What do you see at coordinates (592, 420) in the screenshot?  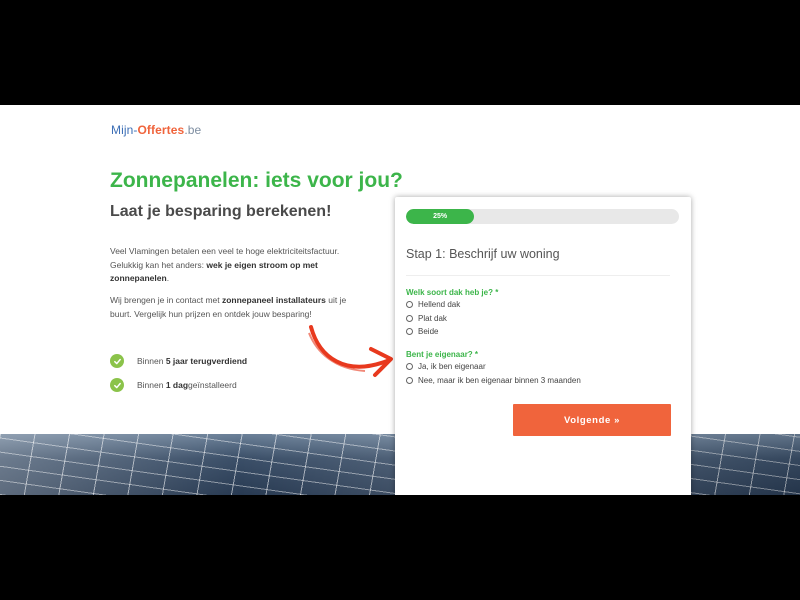 I see `next-button: Volgende »` at bounding box center [592, 420].